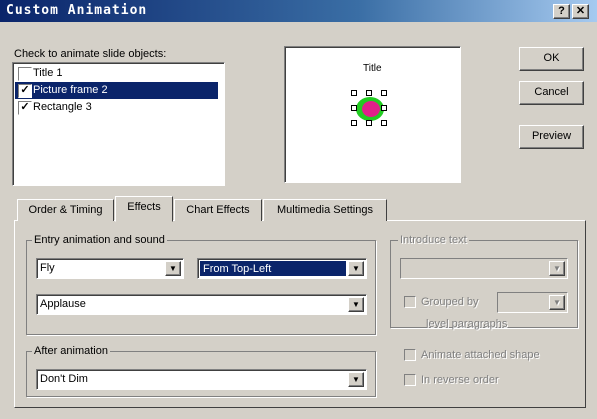  What do you see at coordinates (64, 379) in the screenshot?
I see `after-animation-value: Don't Dim` at bounding box center [64, 379].